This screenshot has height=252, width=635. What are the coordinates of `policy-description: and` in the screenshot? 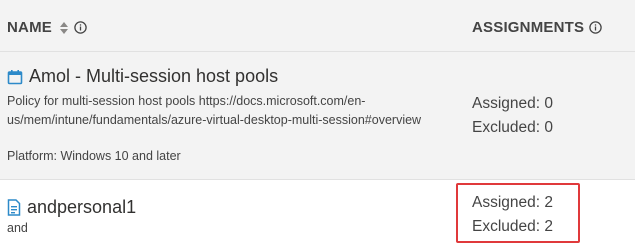 It's located at (17, 228).